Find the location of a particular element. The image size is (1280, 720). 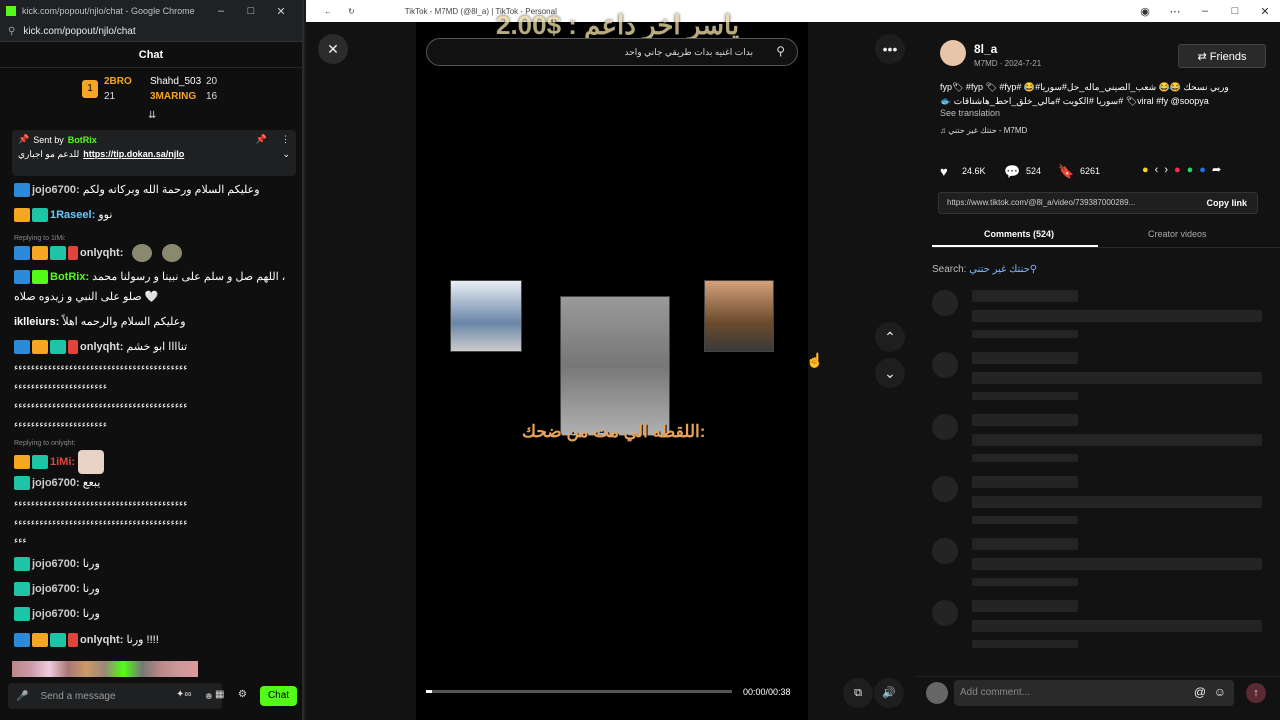

search-label: Search: حنتك غير حتني⚲ is located at coordinates (985, 269).